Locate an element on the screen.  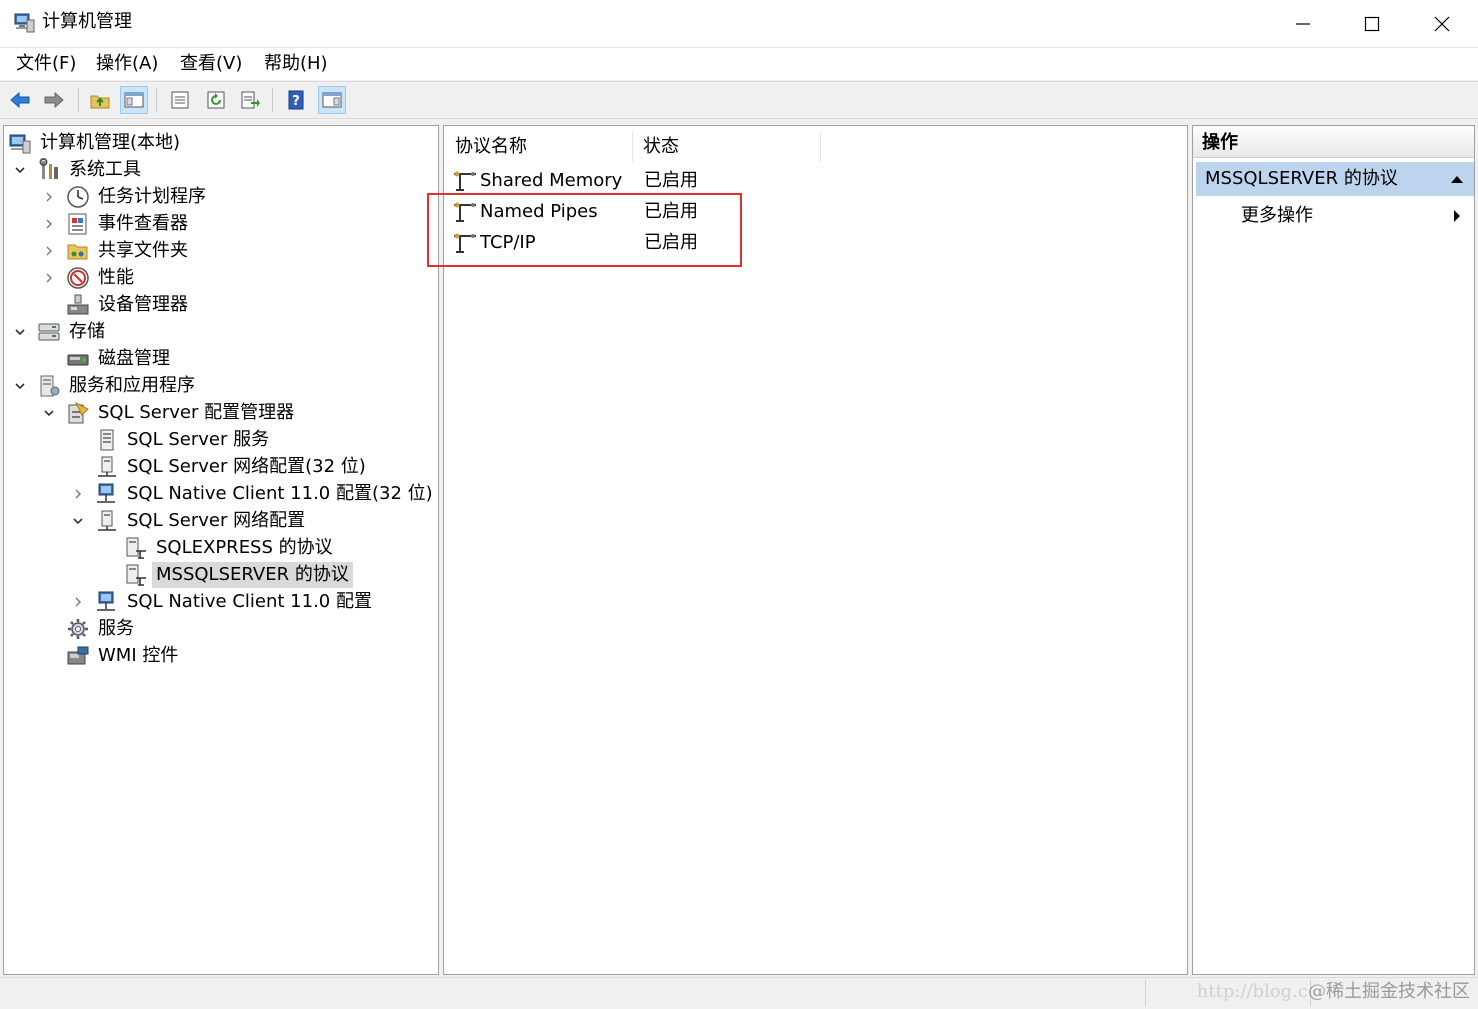
help-button: ? is located at coordinates (296, 100).